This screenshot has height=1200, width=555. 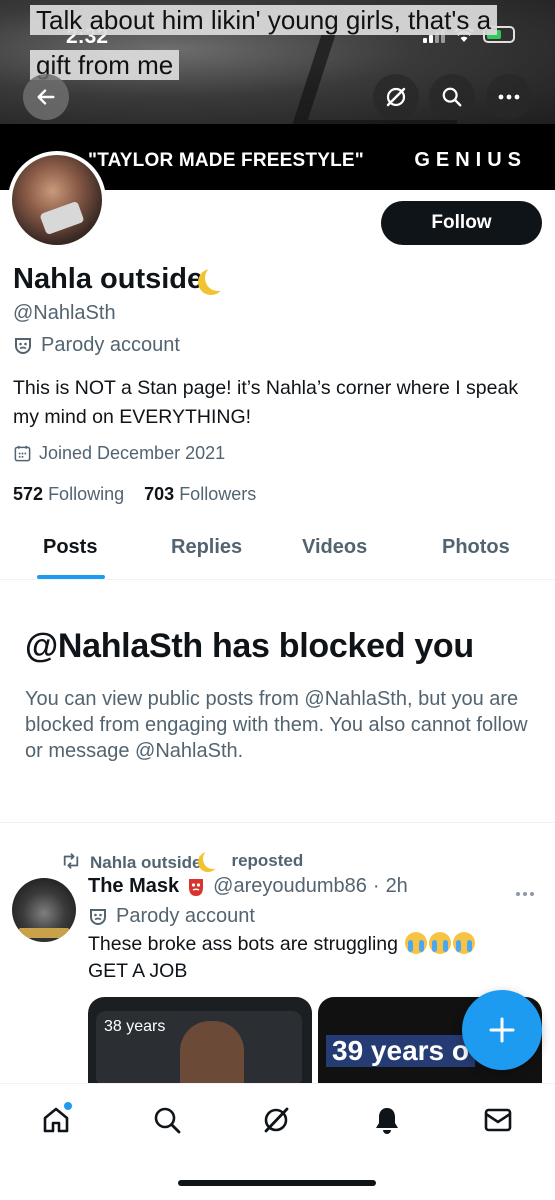 I want to click on nav-search, so click(x=167, y=1120).